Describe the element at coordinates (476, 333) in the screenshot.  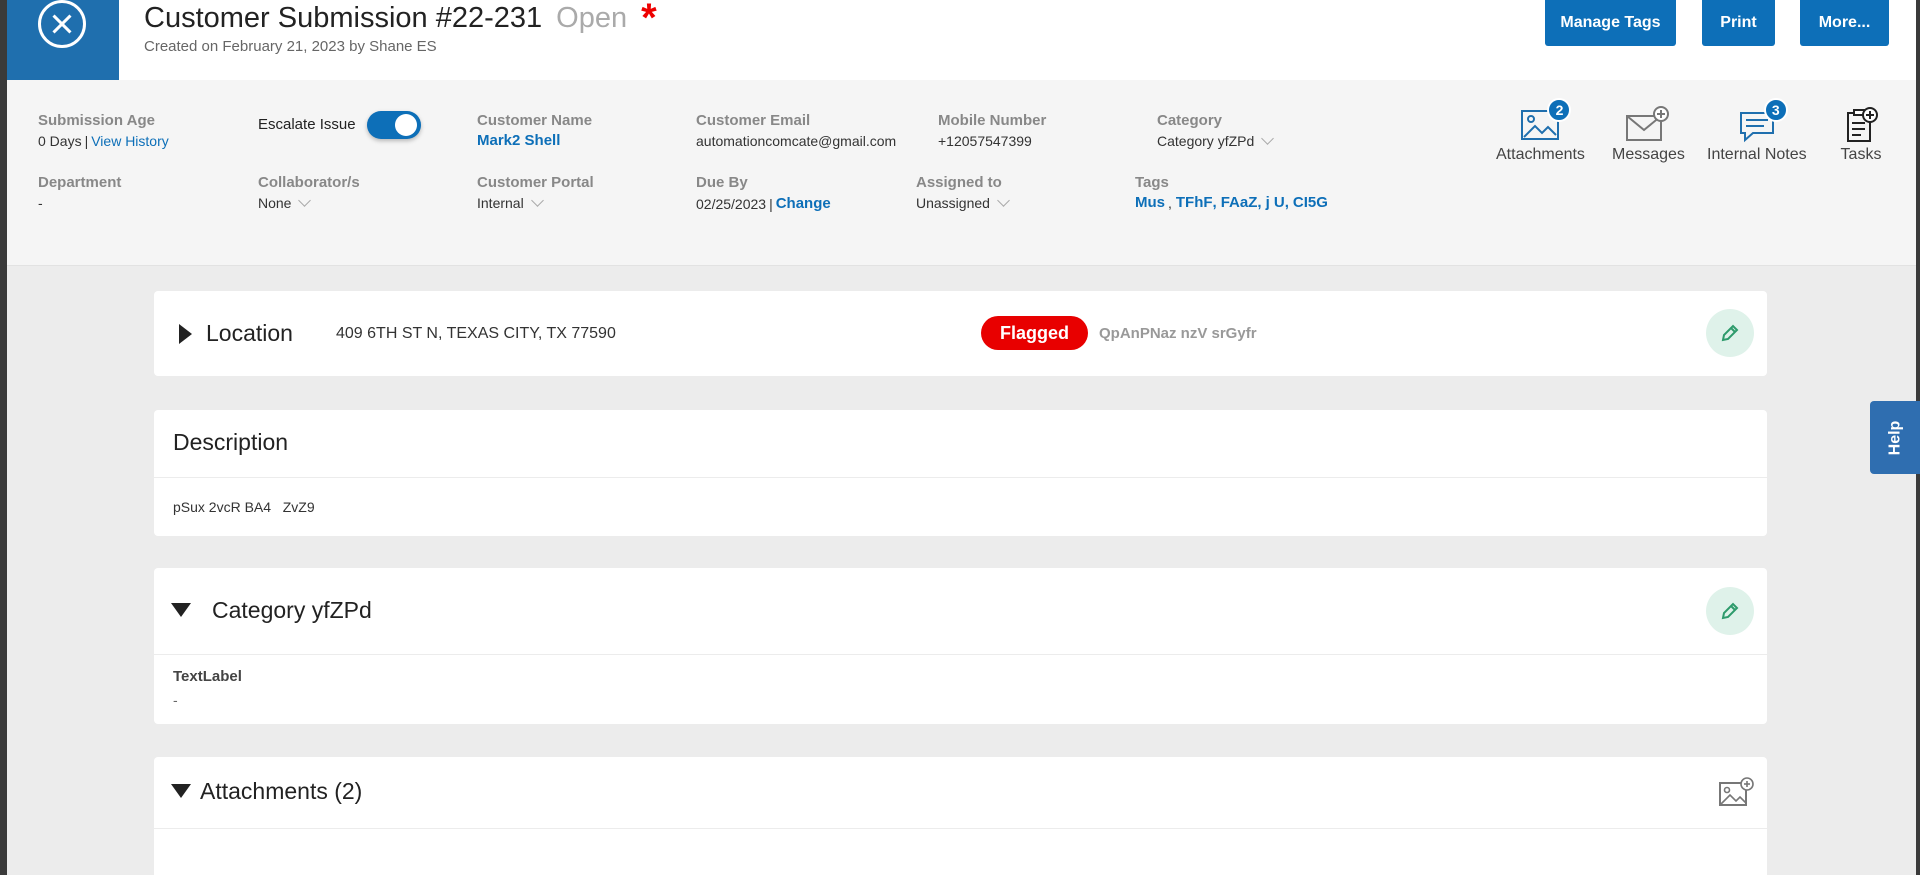
I see `location-address: 409 6TH ST N, TEXAS CITY, TX 77590` at that location.